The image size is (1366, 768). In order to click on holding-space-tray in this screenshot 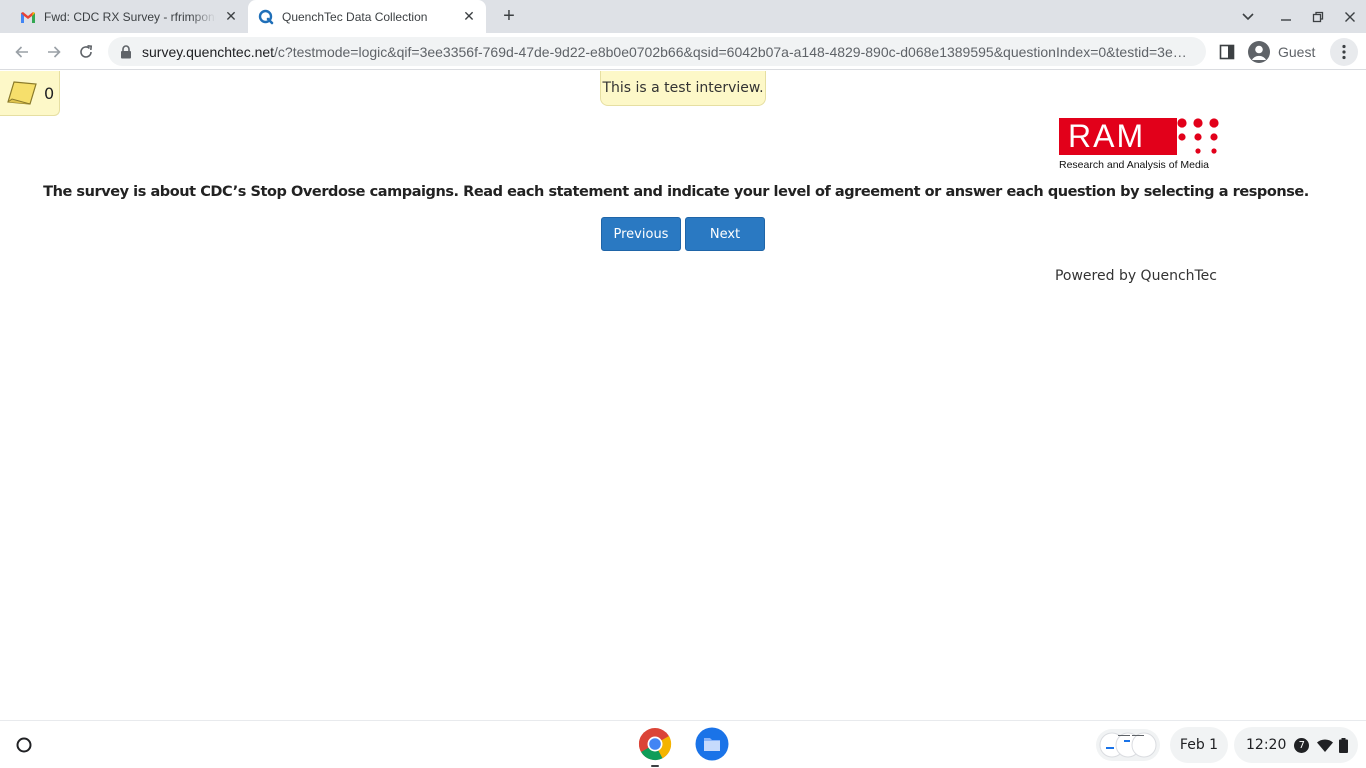, I will do `click(1128, 745)`.